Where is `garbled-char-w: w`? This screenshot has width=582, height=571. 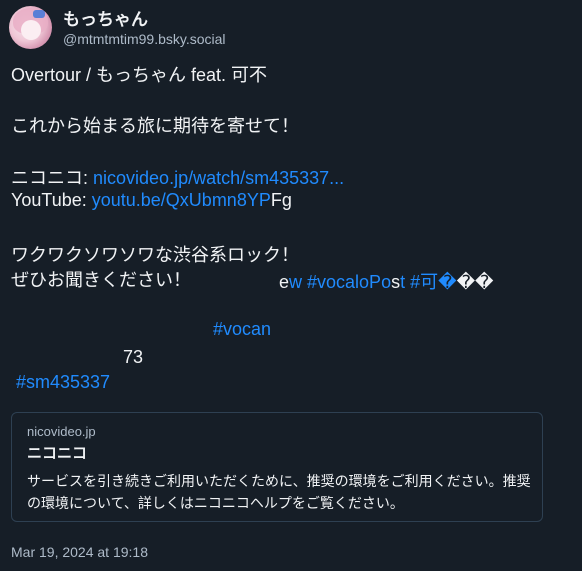
garbled-char-w: w is located at coordinates (298, 282).